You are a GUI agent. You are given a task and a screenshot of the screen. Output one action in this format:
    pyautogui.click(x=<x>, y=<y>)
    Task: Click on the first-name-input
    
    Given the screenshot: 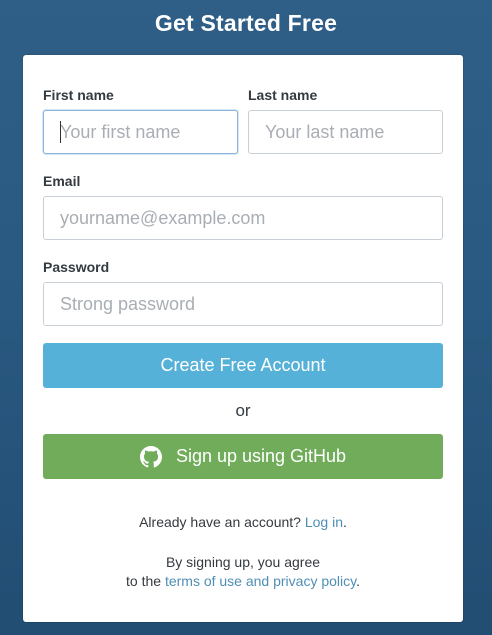 What is the action you would take?
    pyautogui.click(x=140, y=132)
    